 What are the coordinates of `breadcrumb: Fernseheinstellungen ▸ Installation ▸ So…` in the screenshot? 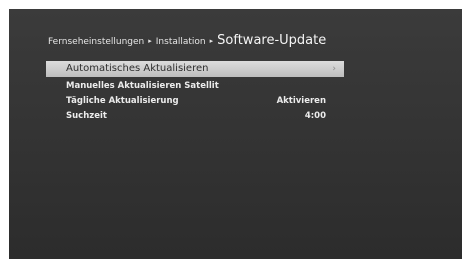 It's located at (187, 40).